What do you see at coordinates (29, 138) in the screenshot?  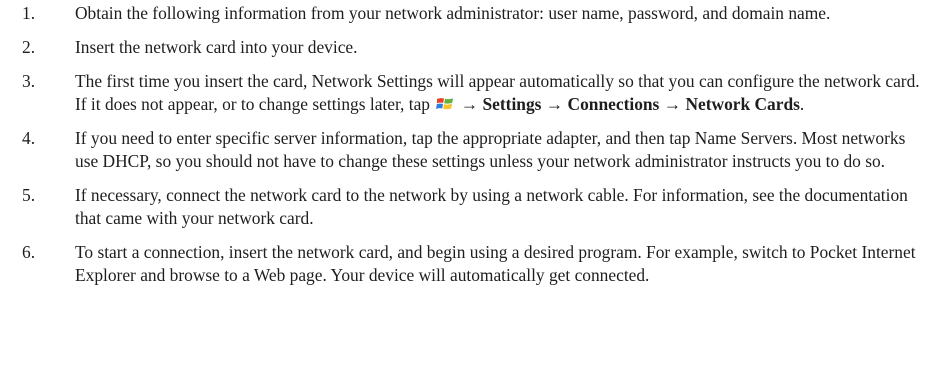 I see `step-number: 4.` at bounding box center [29, 138].